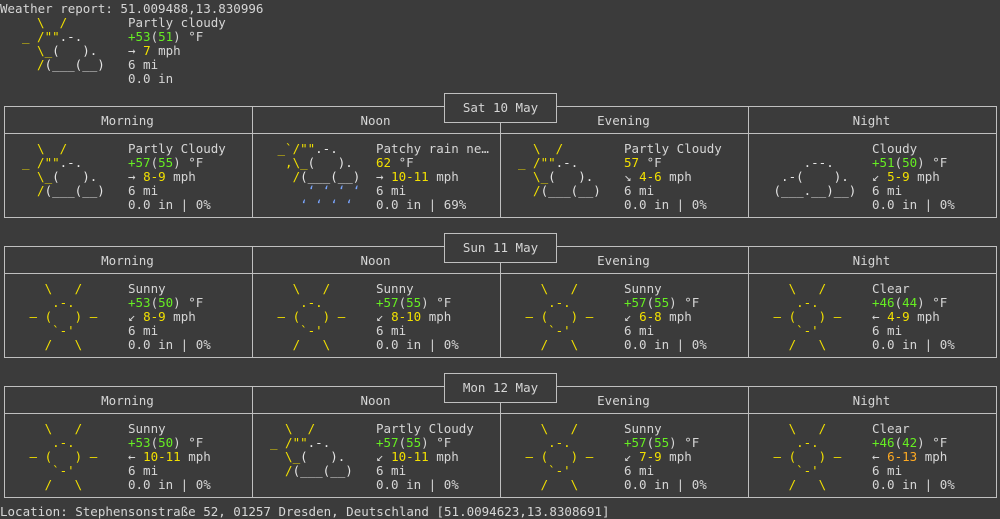 The image size is (1000, 519). What do you see at coordinates (162, 316) in the screenshot?
I see `slot-wind: ↙ 8-9 mph` at bounding box center [162, 316].